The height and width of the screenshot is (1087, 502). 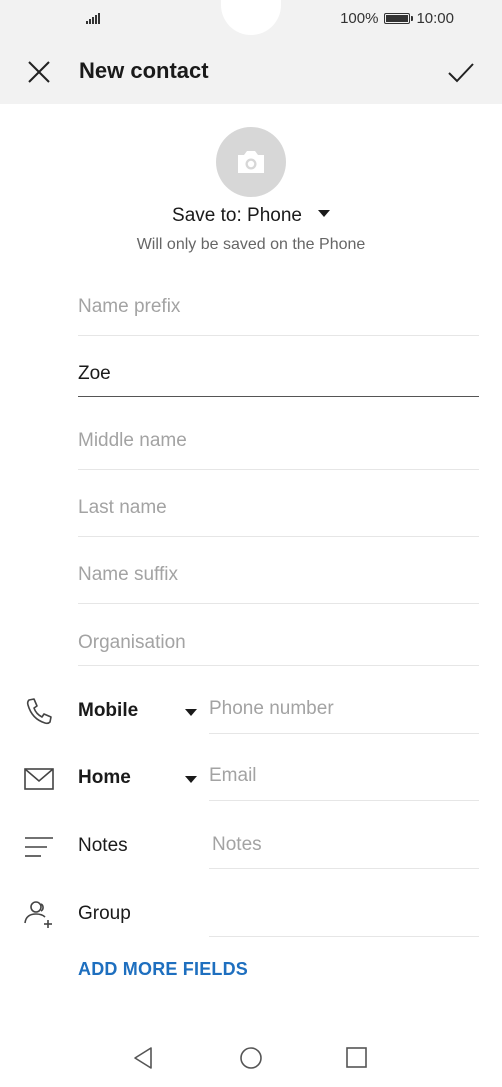 What do you see at coordinates (278, 584) in the screenshot?
I see `name-suffix-field: Name suffix` at bounding box center [278, 584].